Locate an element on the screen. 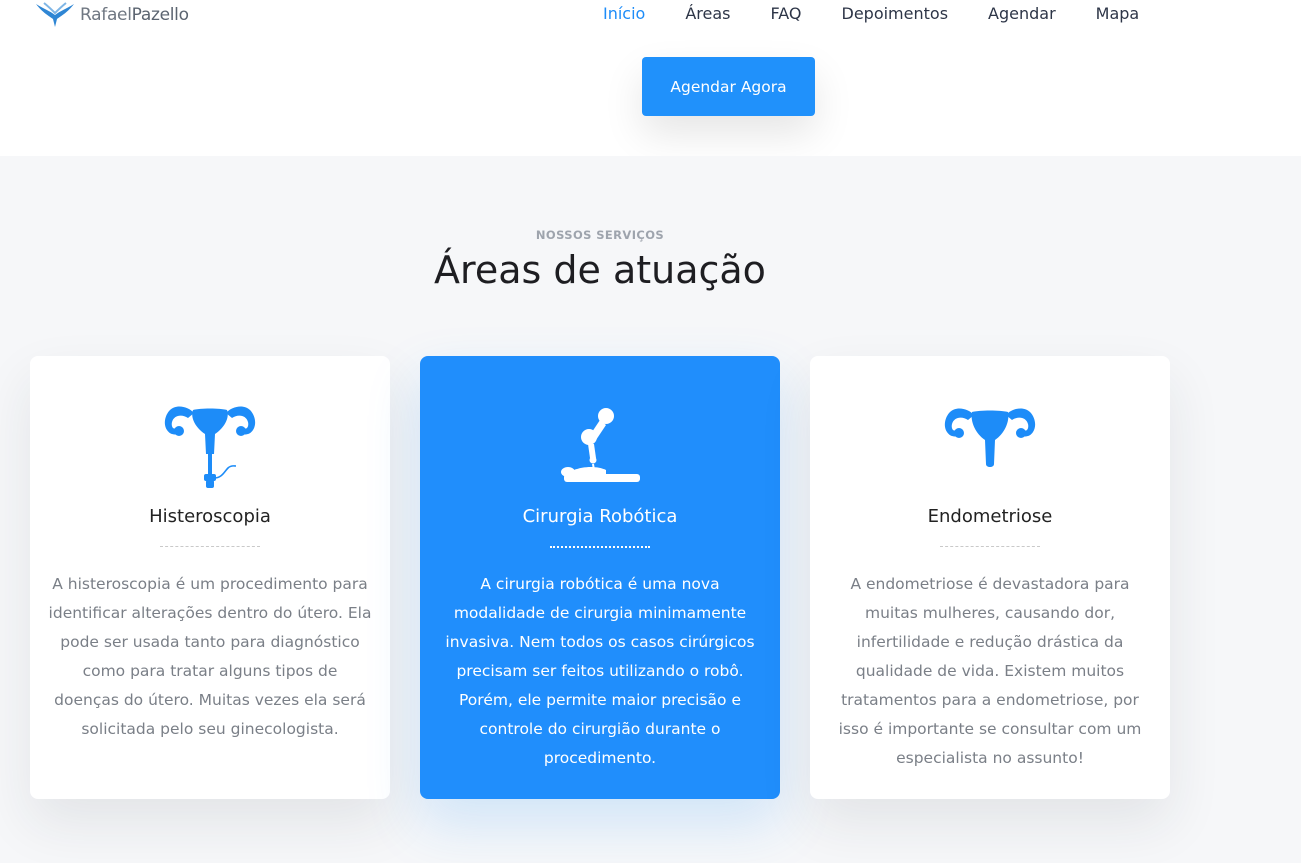 This screenshot has height=863, width=1301. brand-name: RafaelPazello is located at coordinates (134, 15).